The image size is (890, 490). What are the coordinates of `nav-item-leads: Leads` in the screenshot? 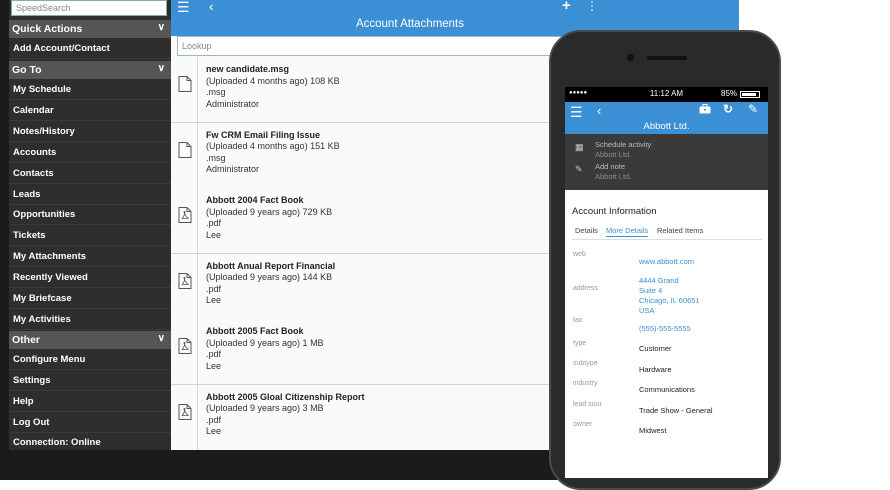 It's located at (90, 195).